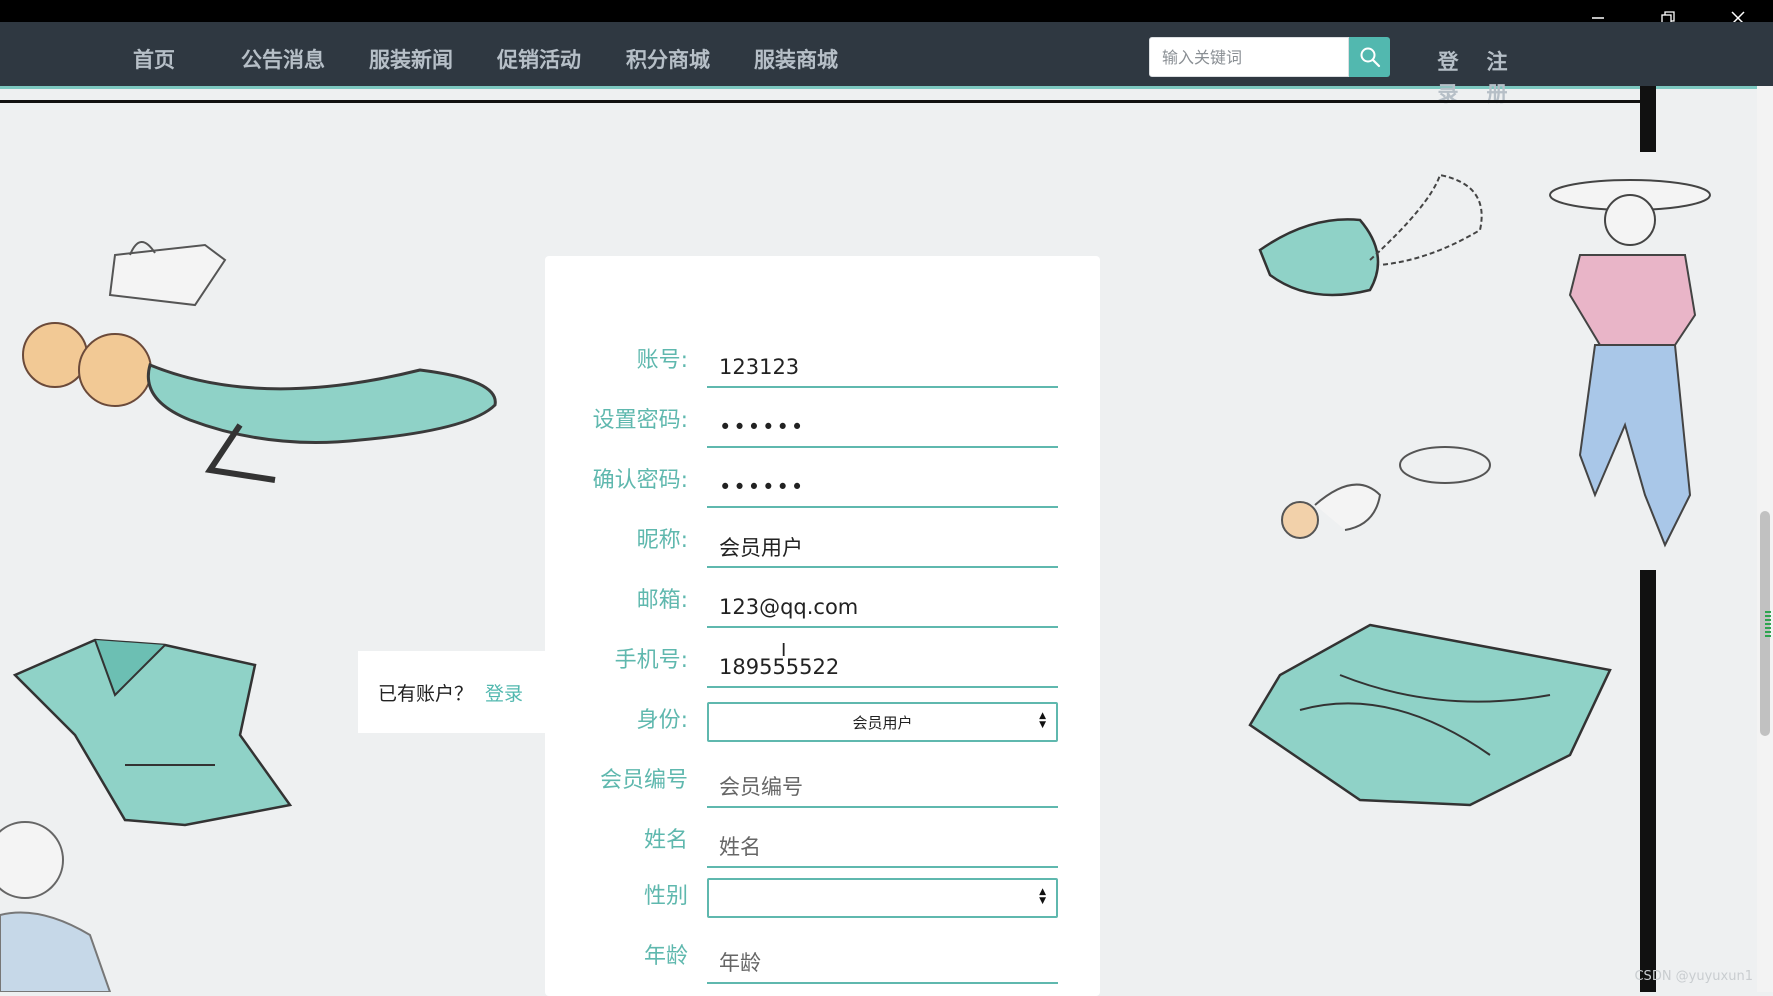 This screenshot has width=1773, height=996. Describe the element at coordinates (1448, 62) in the screenshot. I see `login-link-char-1: 登` at that location.